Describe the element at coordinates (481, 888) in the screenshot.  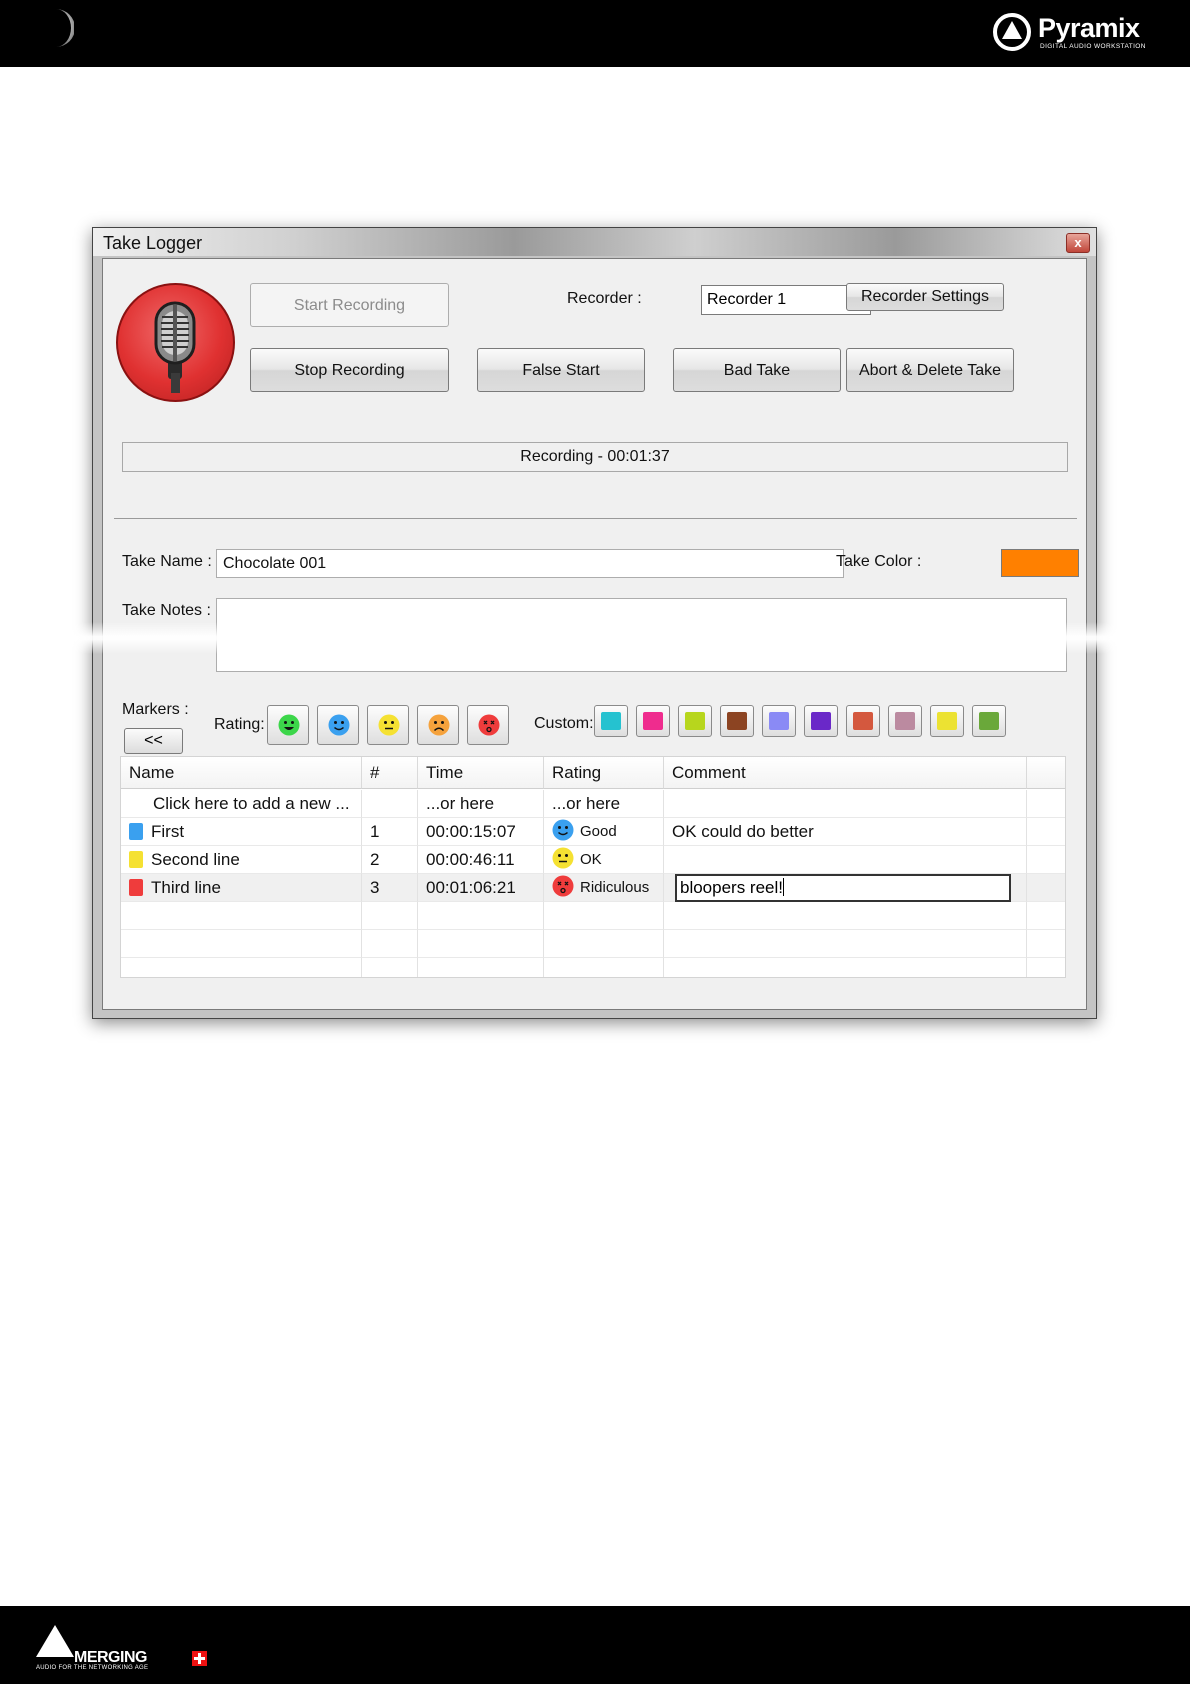
I see `table-row-time-cell: 00:01:06:21` at that location.